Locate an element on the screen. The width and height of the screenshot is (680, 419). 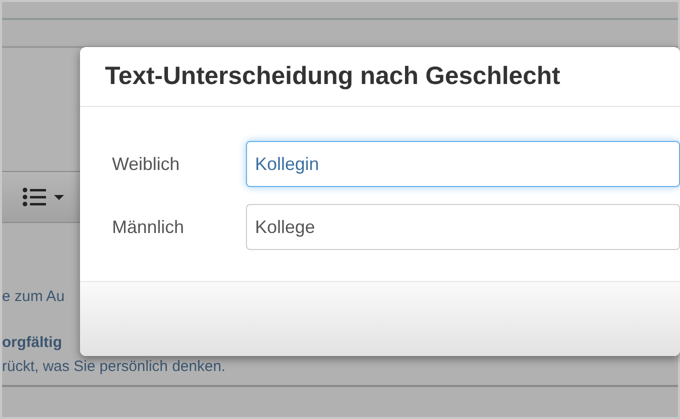
body-text: rückt, was Sie persönlich denken. is located at coordinates (114, 367).